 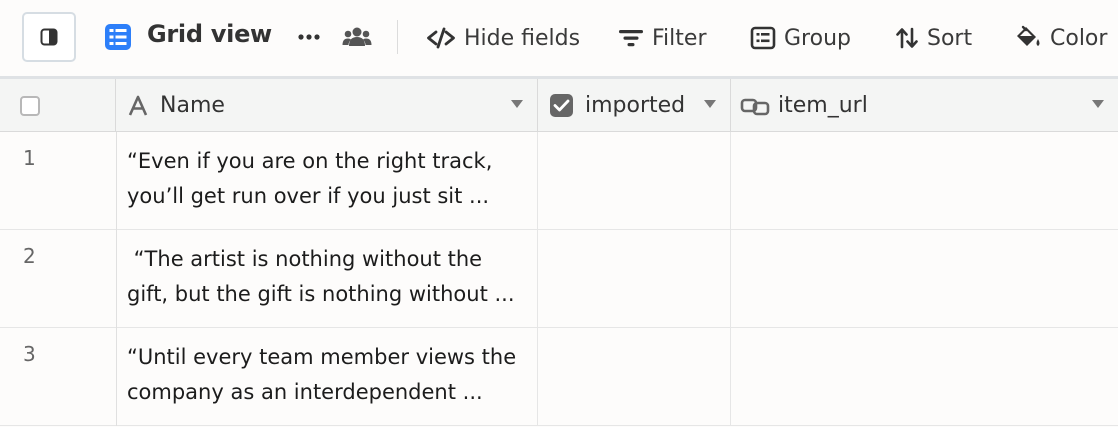 What do you see at coordinates (309, 37) in the screenshot?
I see `more-horizontal-icon` at bounding box center [309, 37].